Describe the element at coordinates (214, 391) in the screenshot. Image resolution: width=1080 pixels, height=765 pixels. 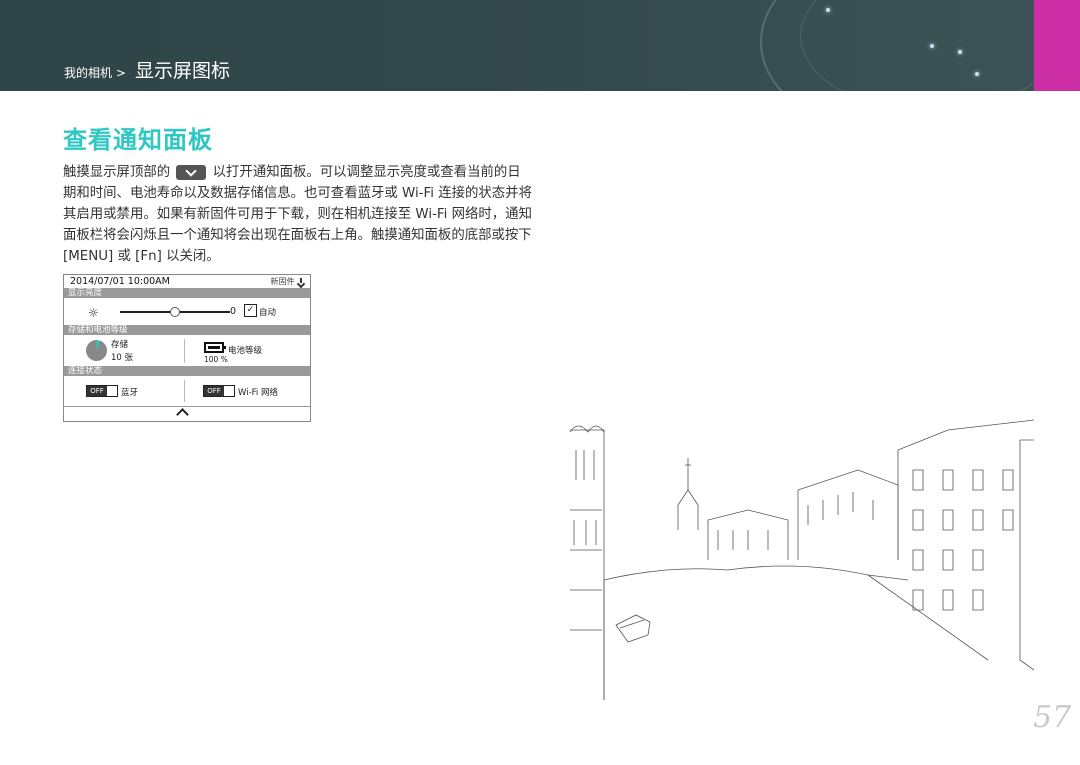
I see `wifi-toggle-state: OFF` at that location.